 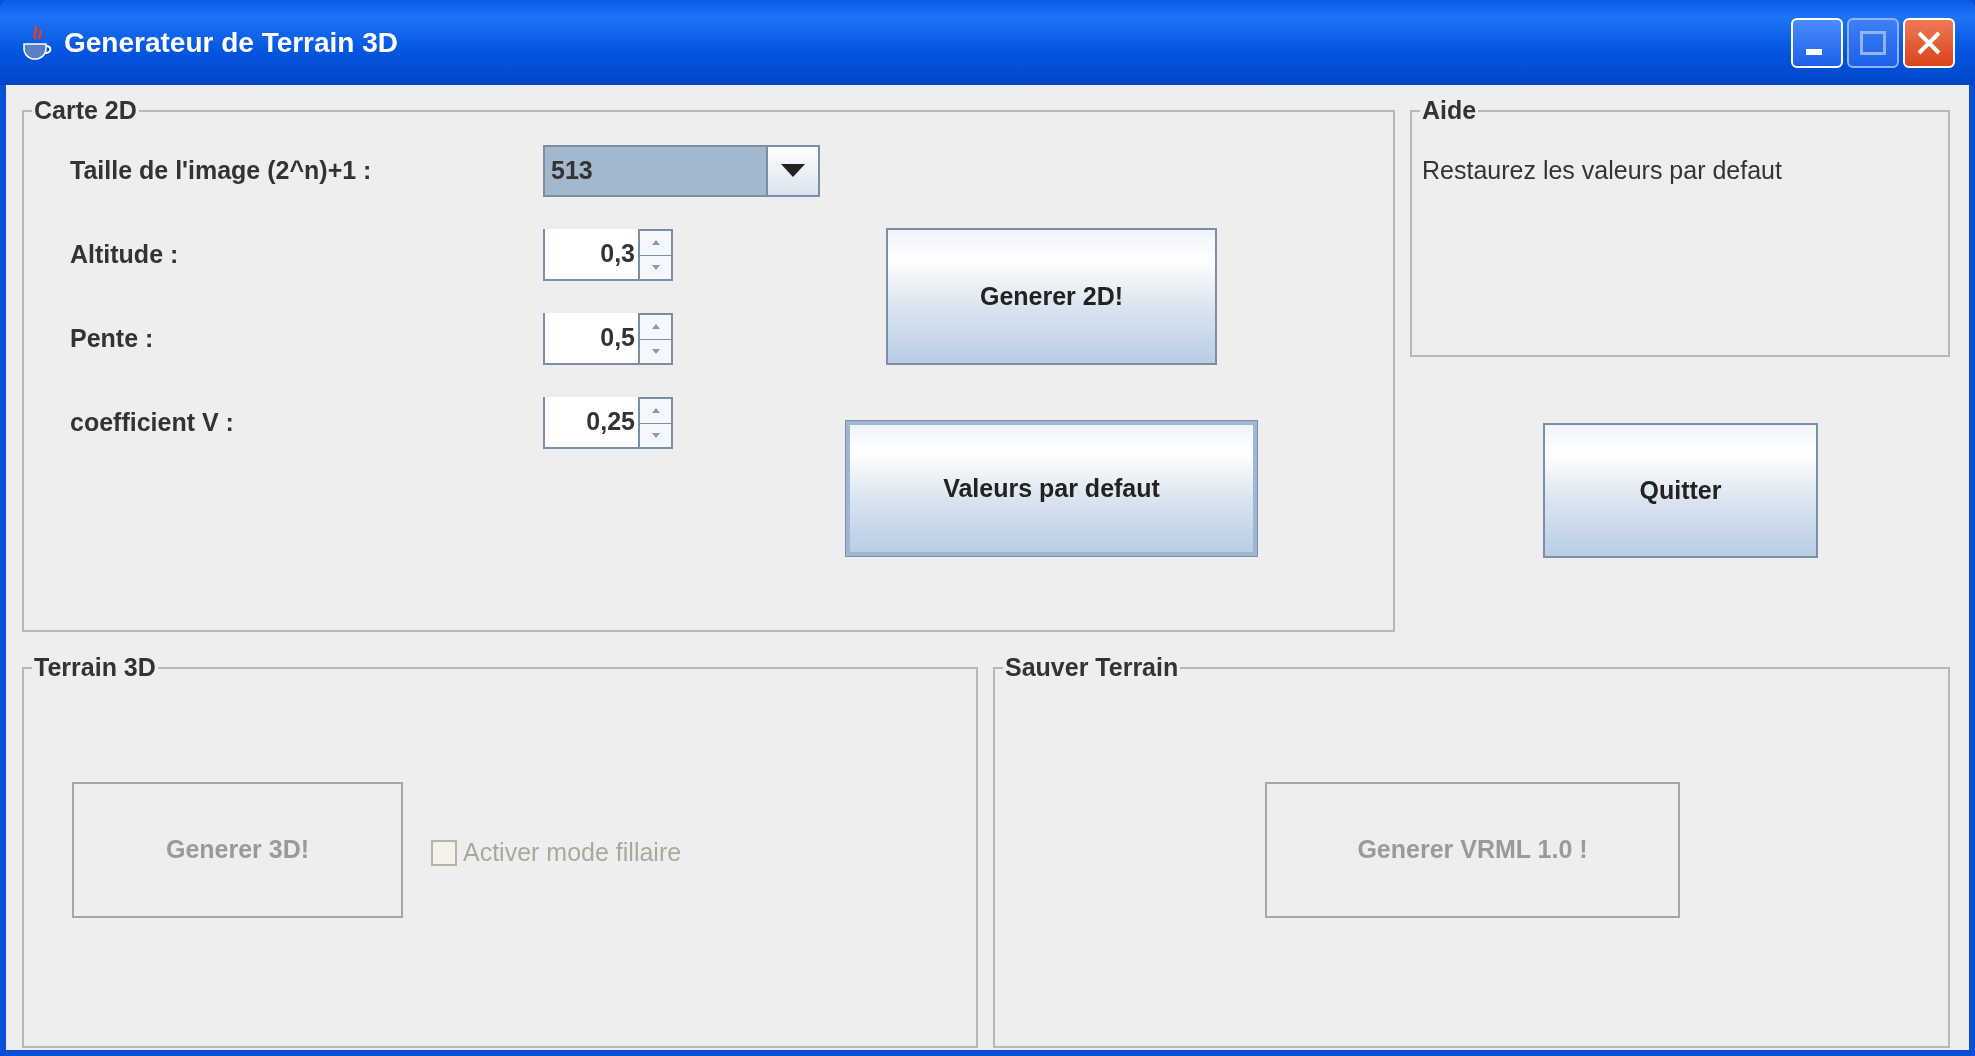 What do you see at coordinates (590, 255) in the screenshot?
I see `spinner-field: 0,3` at bounding box center [590, 255].